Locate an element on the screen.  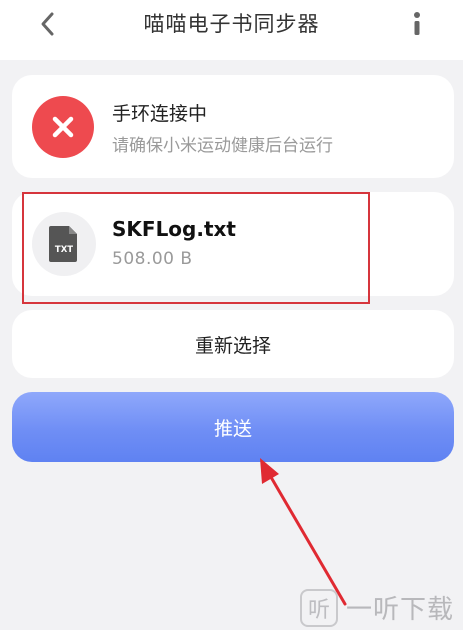
page-title: 喵喵电子书同步器 is located at coordinates (231, 24).